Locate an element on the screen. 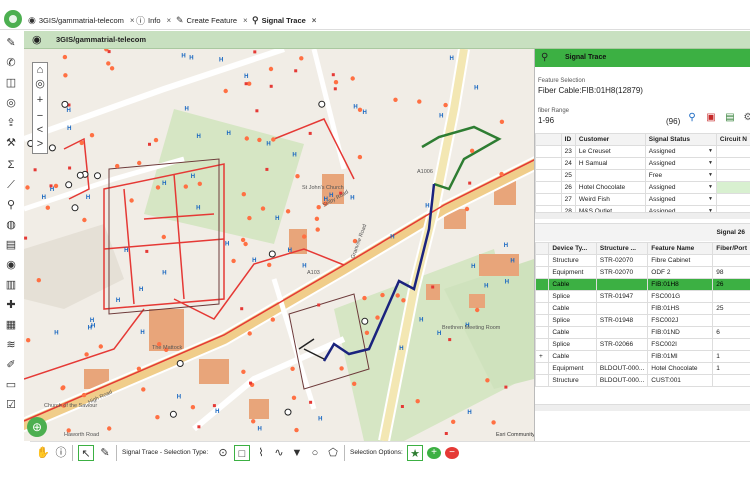  fiber-range-value: 1-96 is located at coordinates (546, 120).